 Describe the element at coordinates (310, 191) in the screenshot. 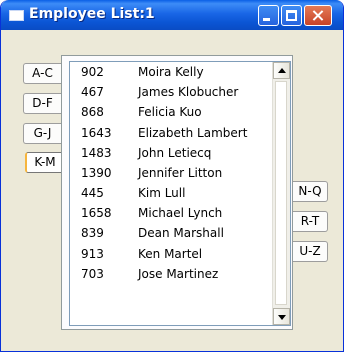

I see `tab-n-q: N-Q` at that location.